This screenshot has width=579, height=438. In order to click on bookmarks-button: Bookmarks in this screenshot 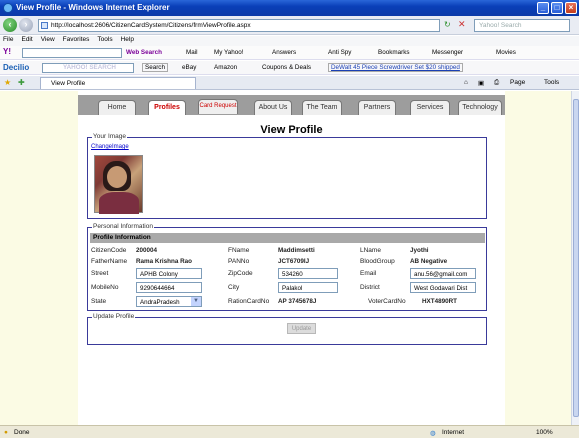, I will do `click(394, 52)`.